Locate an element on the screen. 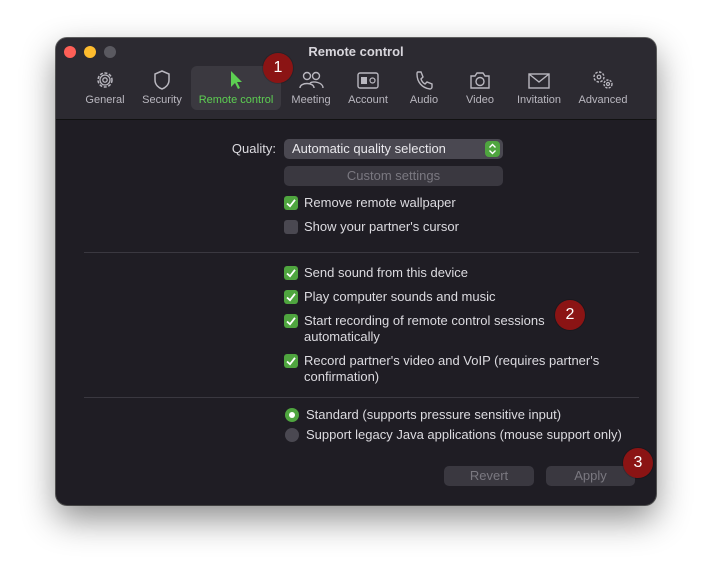 Image resolution: width=712 pixels, height=580 pixels. tab-video: Video is located at coordinates (480, 88).